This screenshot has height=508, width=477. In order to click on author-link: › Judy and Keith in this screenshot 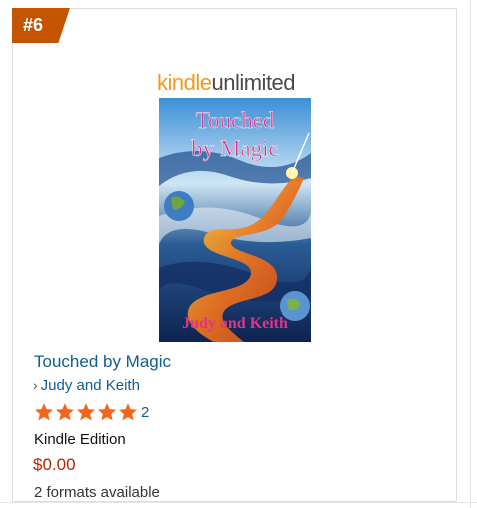, I will do `click(86, 385)`.